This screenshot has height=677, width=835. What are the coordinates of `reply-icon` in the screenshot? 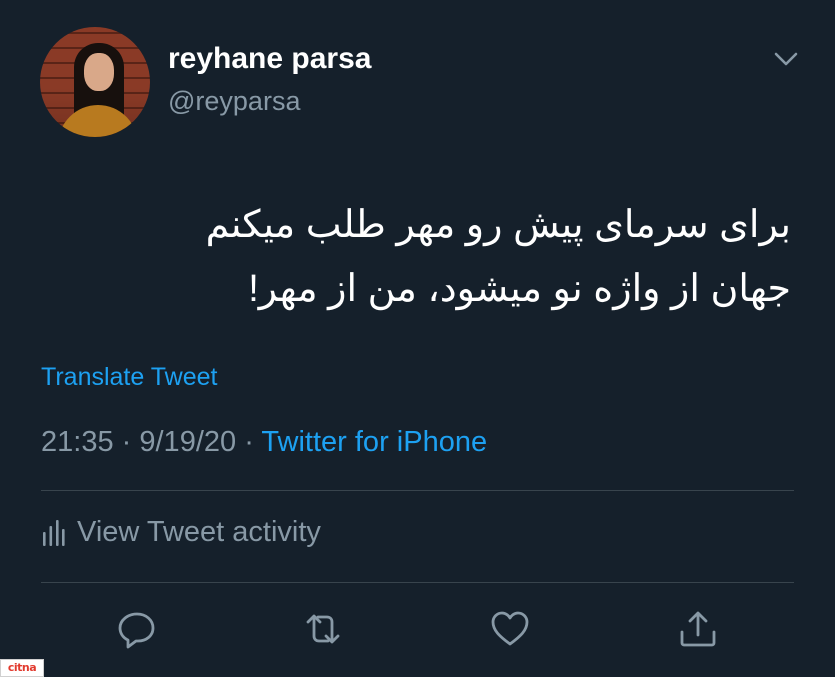 It's located at (137, 629).